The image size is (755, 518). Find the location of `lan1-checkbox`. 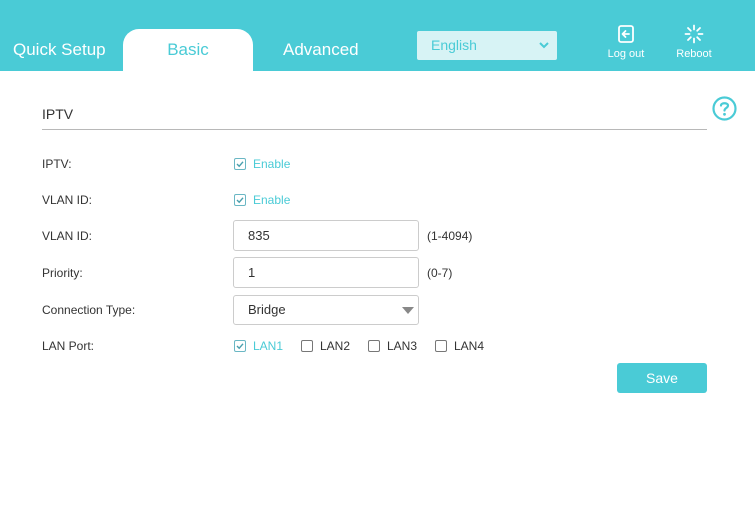

lan1-checkbox is located at coordinates (240, 346).